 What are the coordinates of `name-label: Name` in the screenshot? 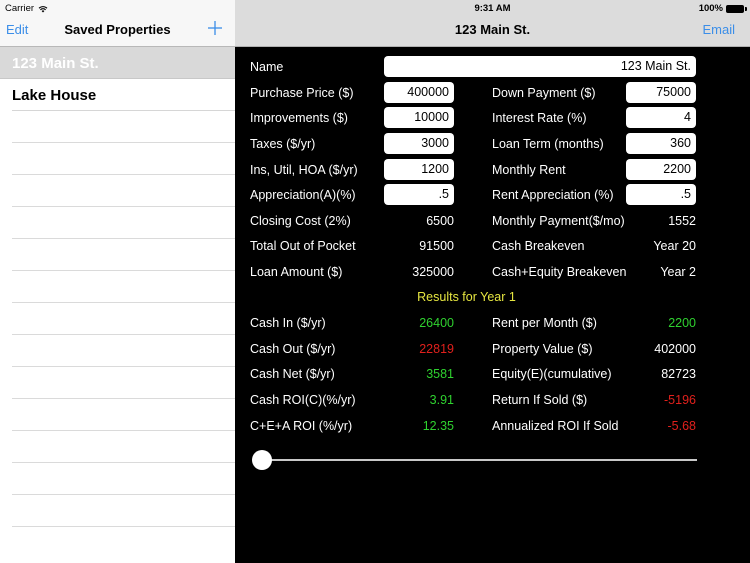 It's located at (267, 67).